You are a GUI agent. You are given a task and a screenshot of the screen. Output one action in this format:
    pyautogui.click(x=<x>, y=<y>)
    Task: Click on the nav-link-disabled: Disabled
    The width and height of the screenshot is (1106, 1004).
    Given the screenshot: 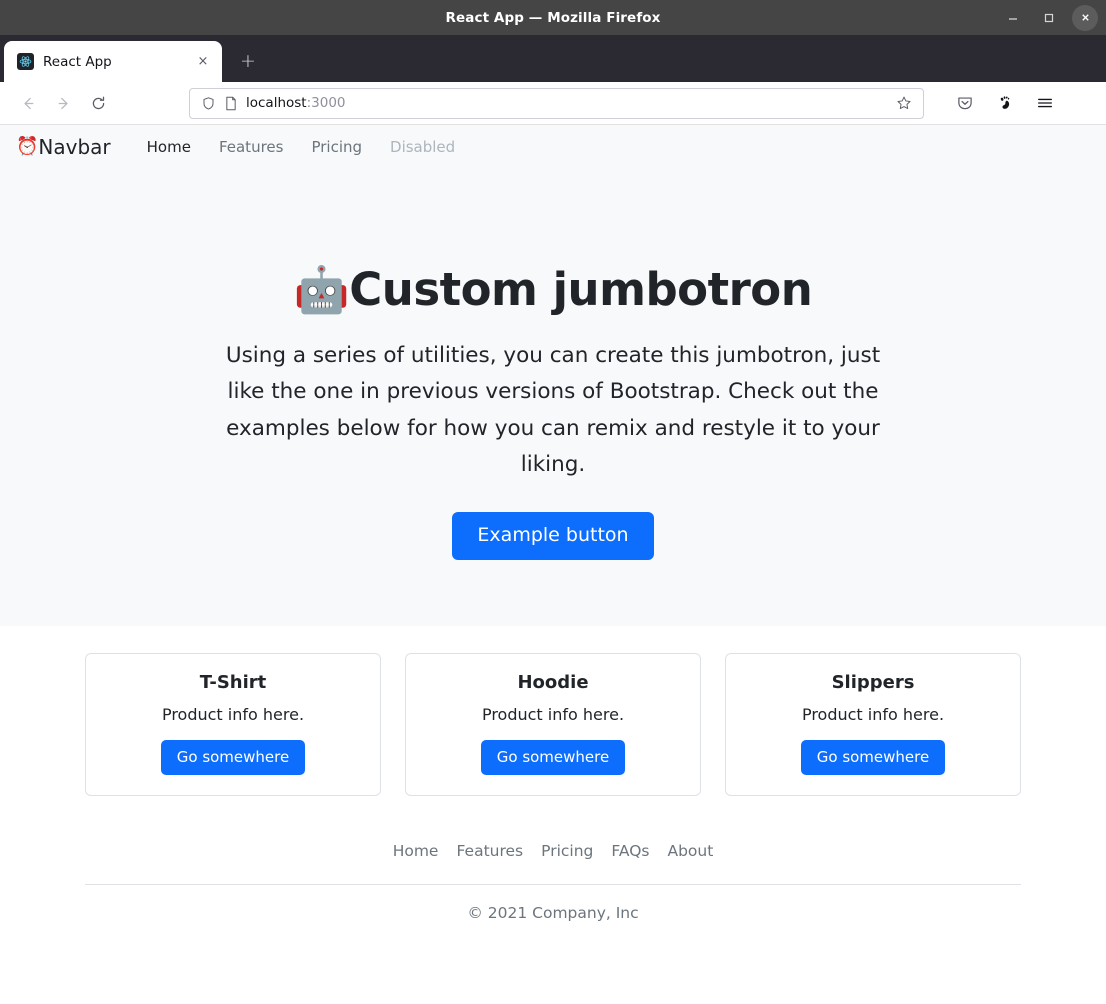 What is the action you would take?
    pyautogui.click(x=423, y=146)
    